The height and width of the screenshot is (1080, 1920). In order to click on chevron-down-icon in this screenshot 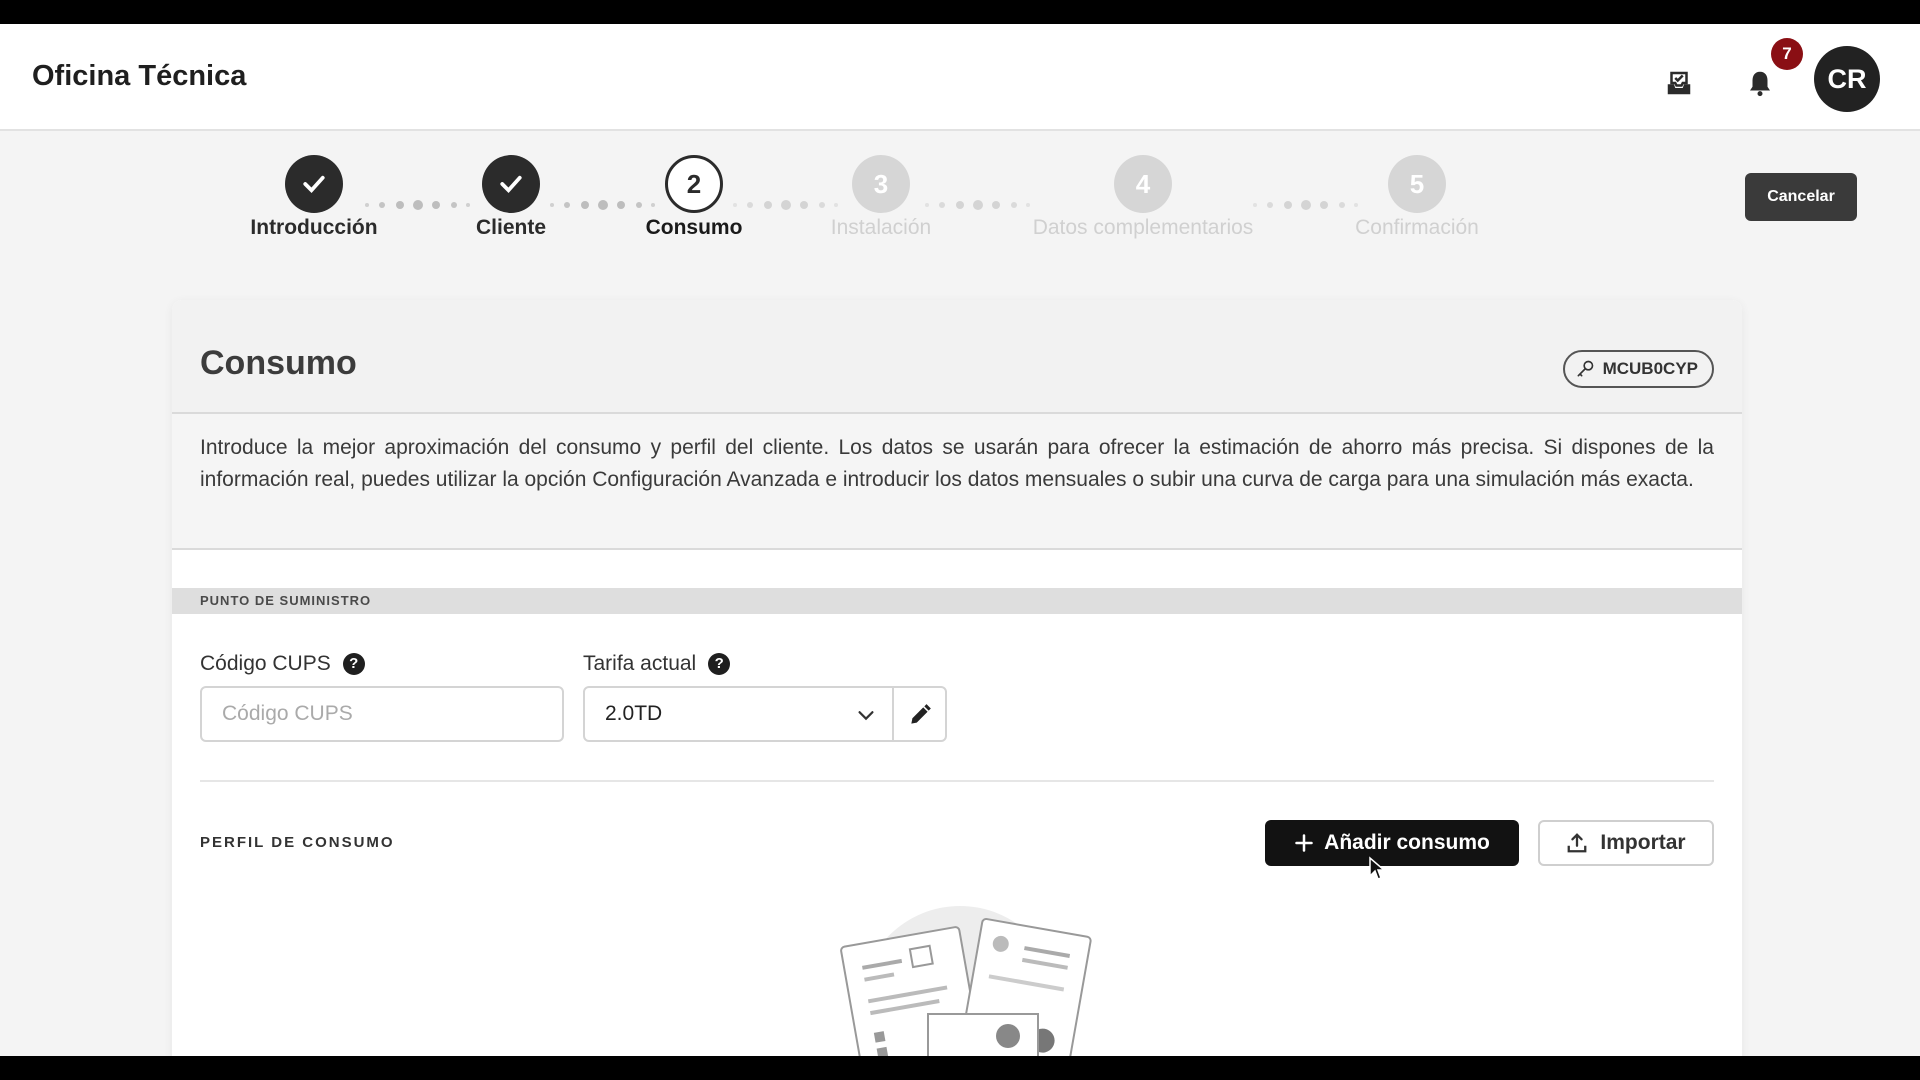, I will do `click(866, 716)`.